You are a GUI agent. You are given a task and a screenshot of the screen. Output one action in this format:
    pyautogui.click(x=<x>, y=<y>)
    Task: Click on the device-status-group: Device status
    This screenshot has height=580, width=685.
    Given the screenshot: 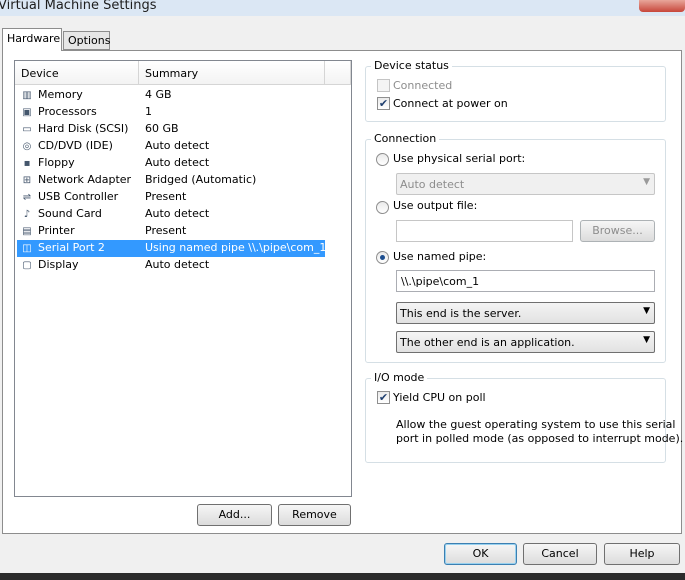 What is the action you would take?
    pyautogui.click(x=515, y=90)
    